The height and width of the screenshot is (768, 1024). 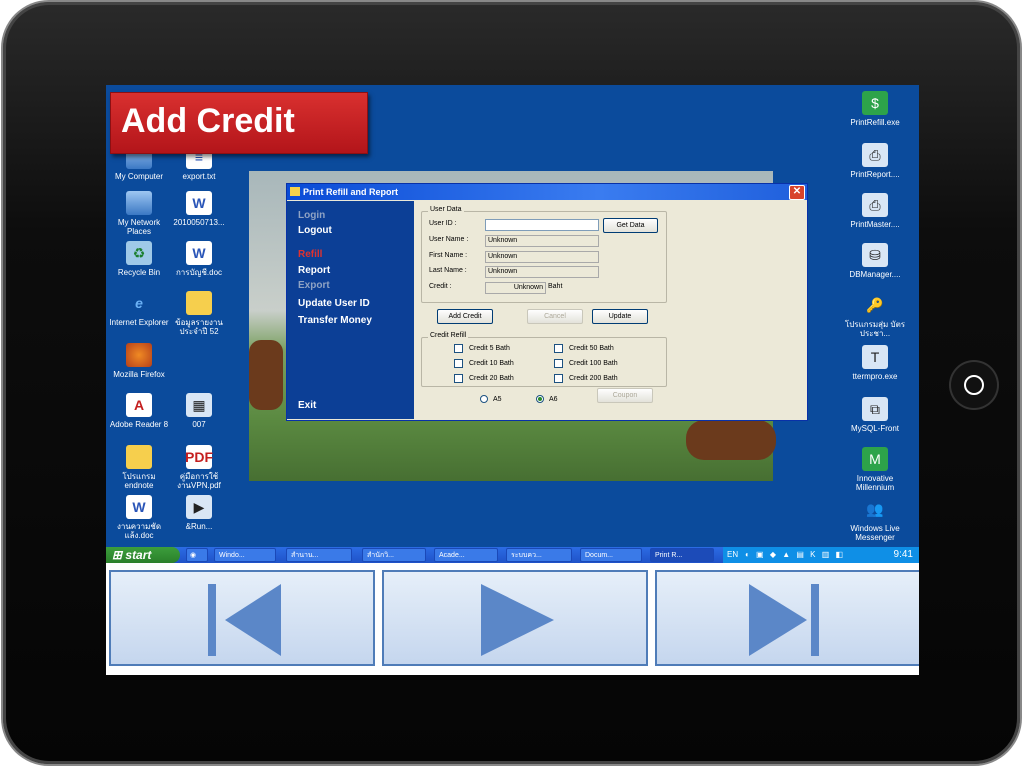 I want to click on app-icon: ⧉, so click(x=875, y=409).